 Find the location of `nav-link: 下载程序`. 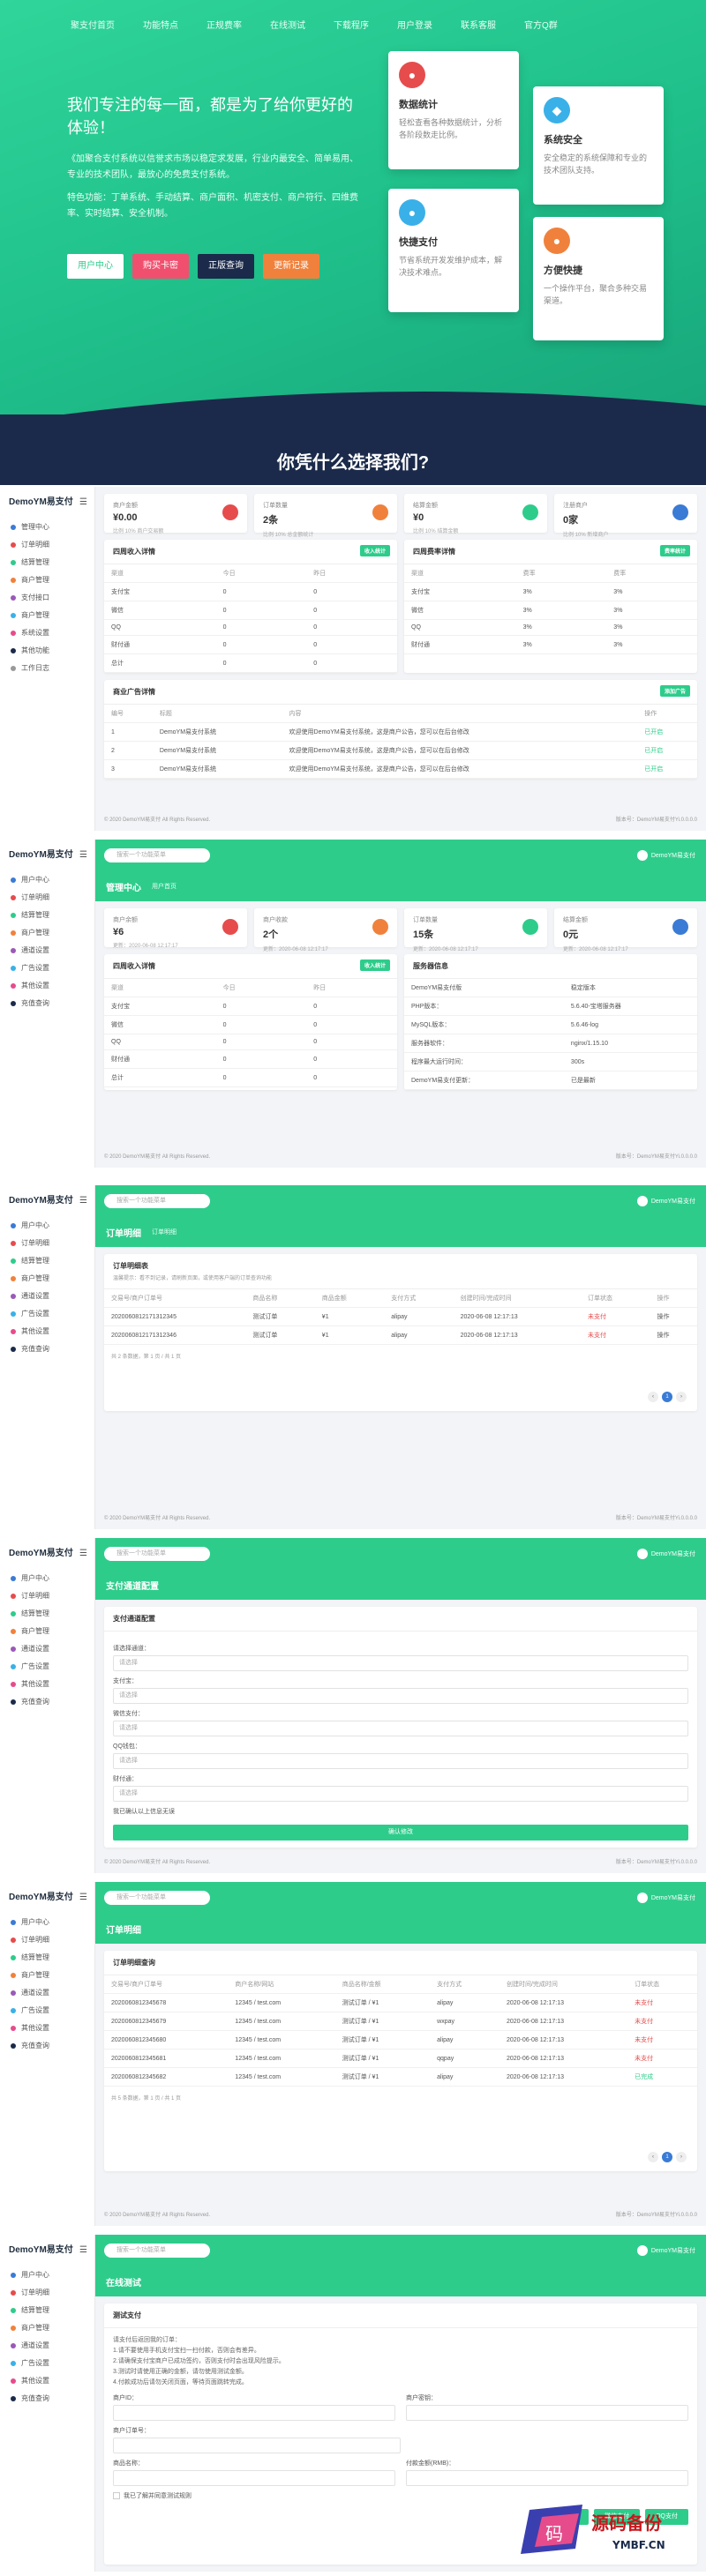

nav-link: 下载程序 is located at coordinates (351, 24).